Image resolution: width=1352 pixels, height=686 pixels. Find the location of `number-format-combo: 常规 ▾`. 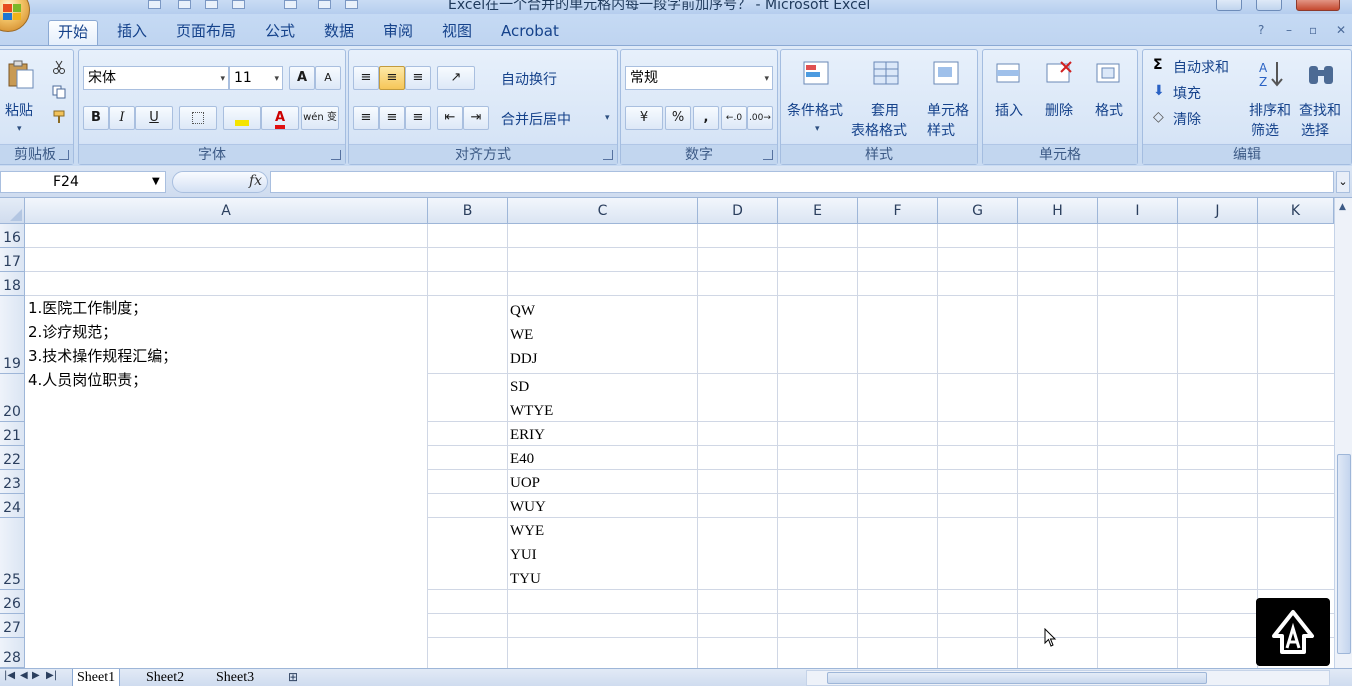

number-format-combo: 常规 ▾ is located at coordinates (699, 78).